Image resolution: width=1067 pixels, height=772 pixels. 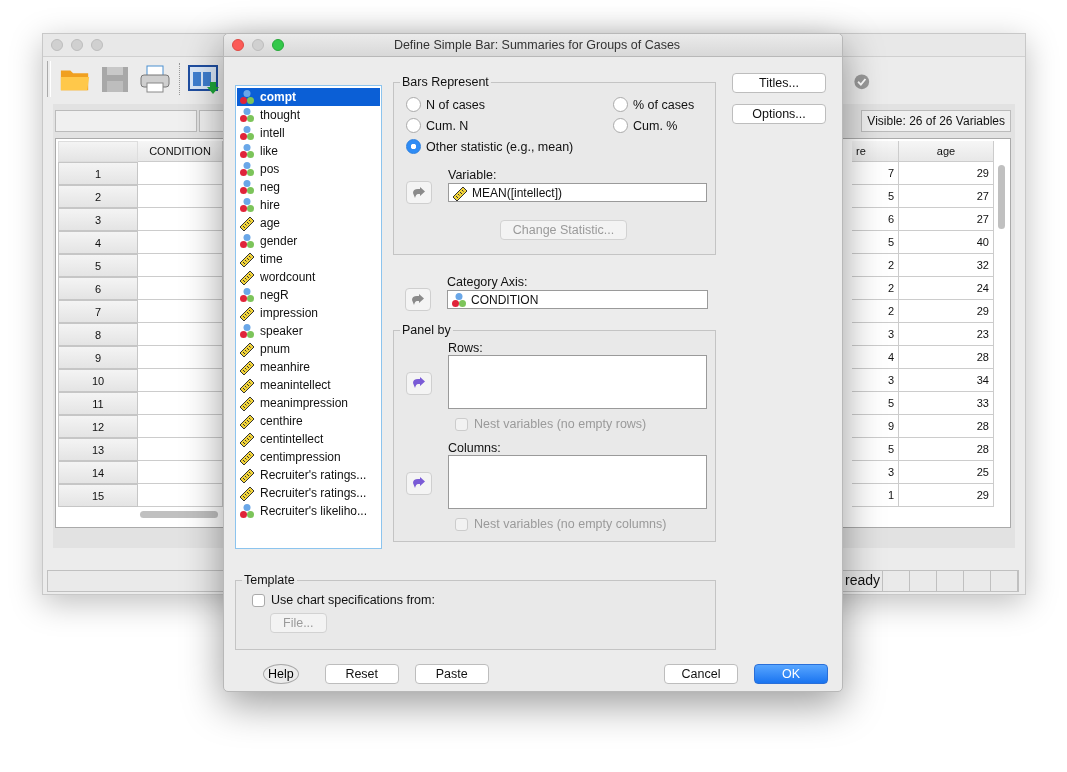 What do you see at coordinates (875, 196) in the screenshot?
I see `table-cell: 5` at bounding box center [875, 196].